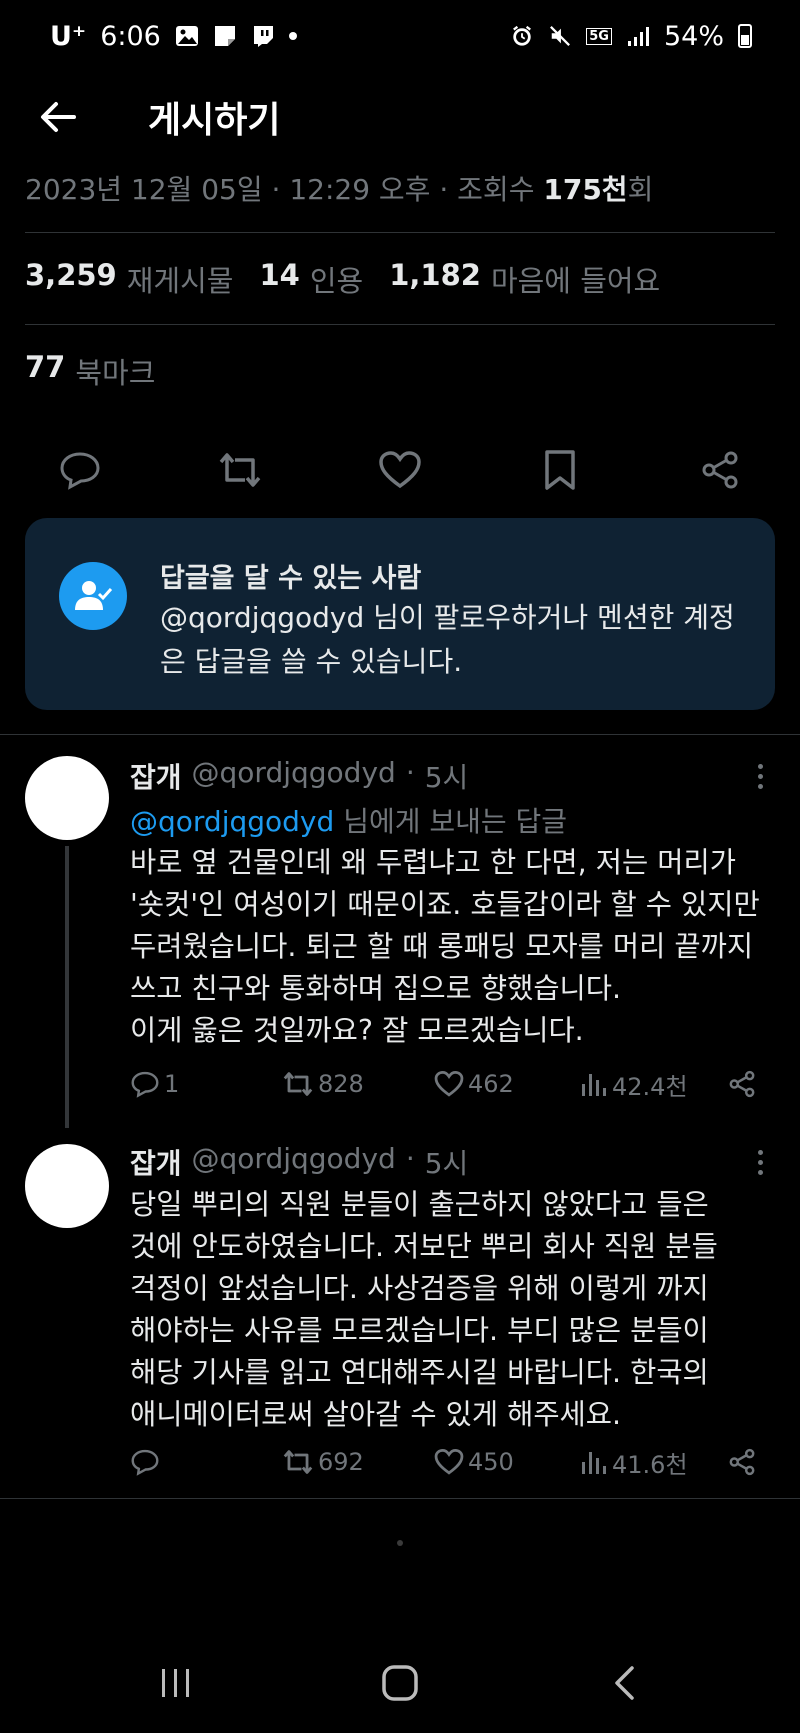 The image size is (800, 1733). I want to click on views-button: 41.6천, so click(634, 1462).